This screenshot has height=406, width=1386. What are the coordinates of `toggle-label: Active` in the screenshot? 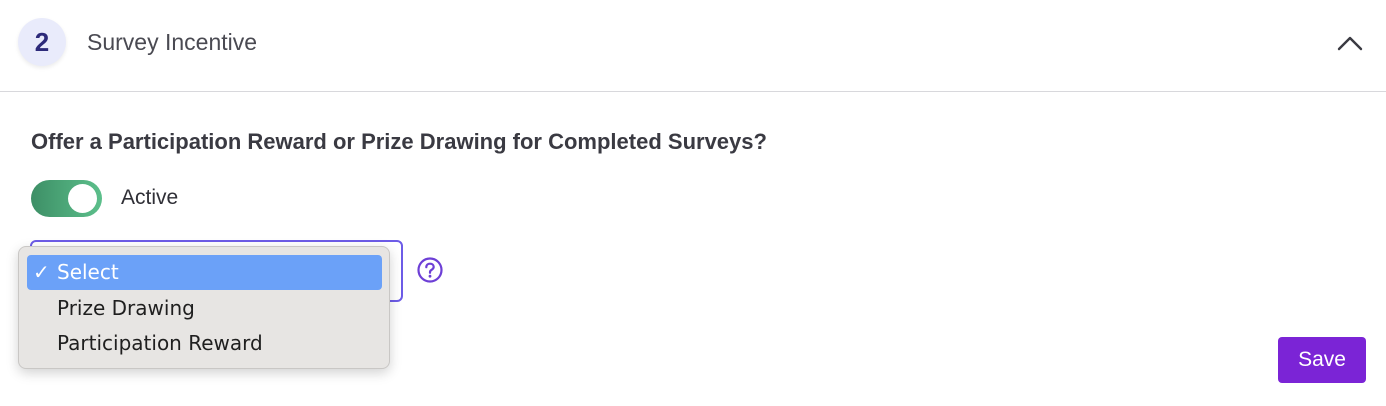 It's located at (150, 197).